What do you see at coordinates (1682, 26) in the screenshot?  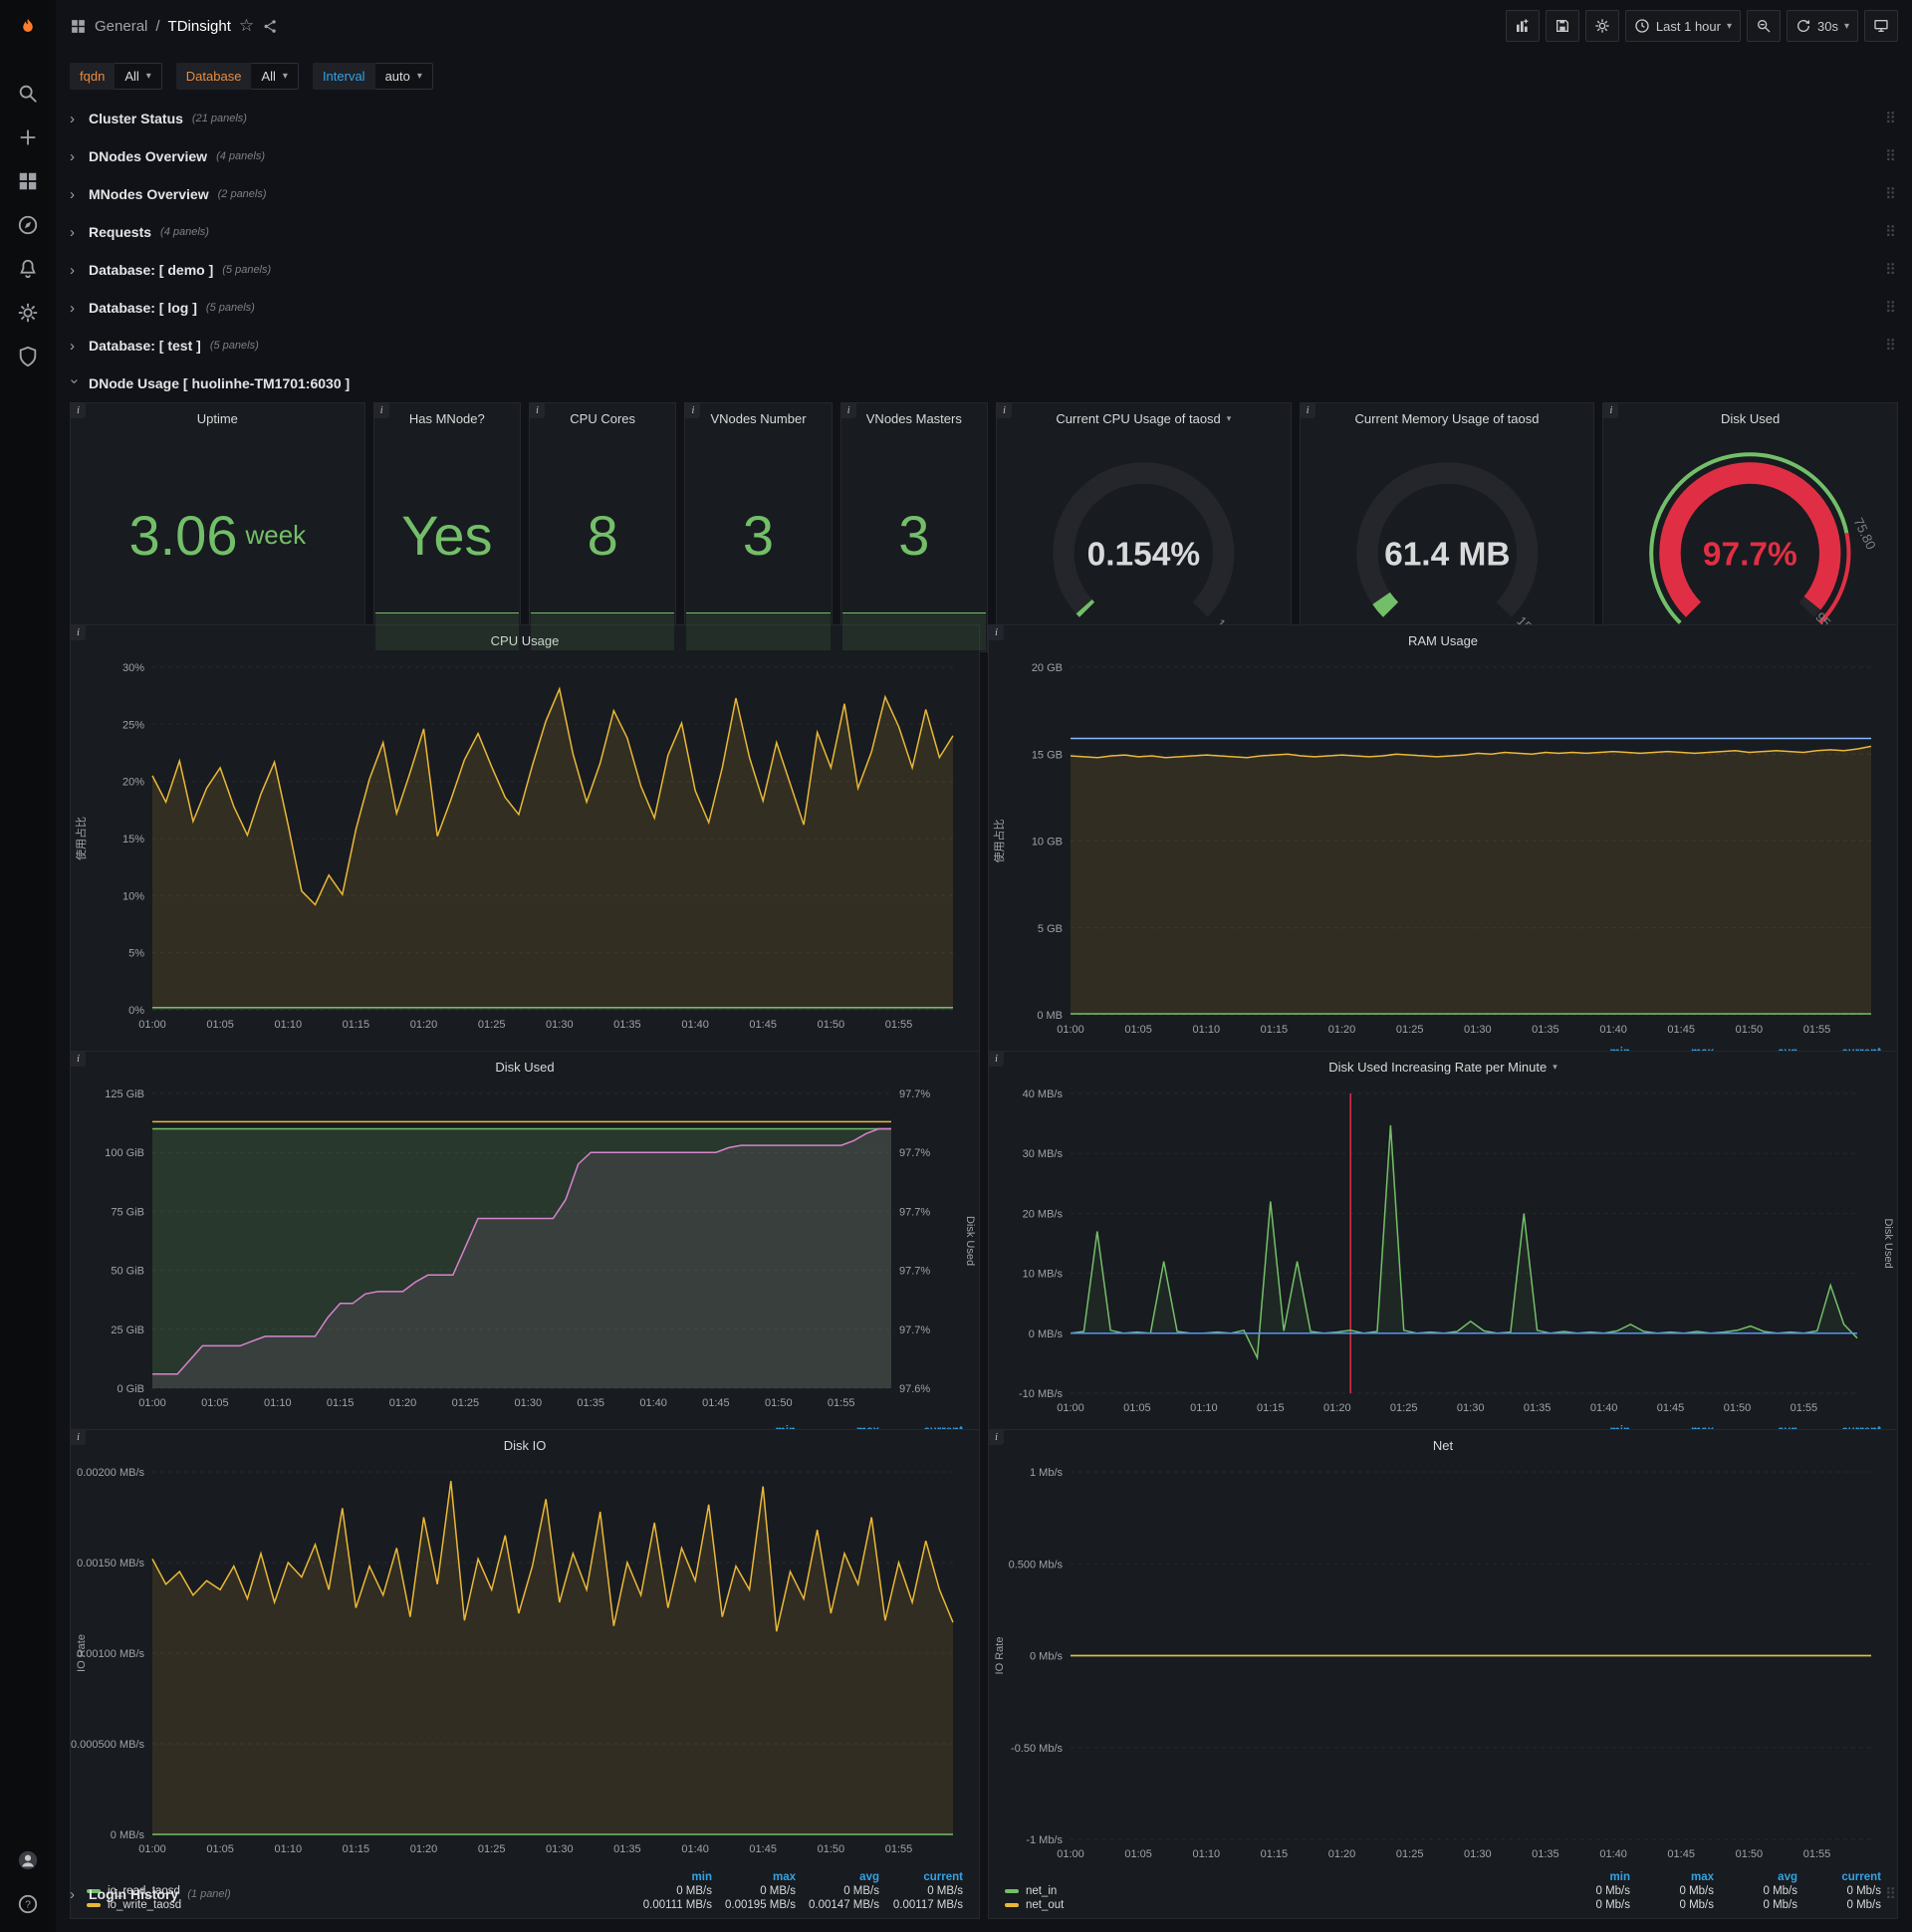 I see `time-range-picker: Last 1 hour ▾` at bounding box center [1682, 26].